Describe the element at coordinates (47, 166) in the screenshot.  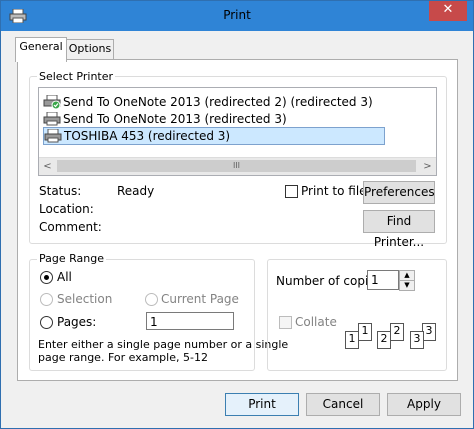
I see `scroll-left-icon: <` at that location.